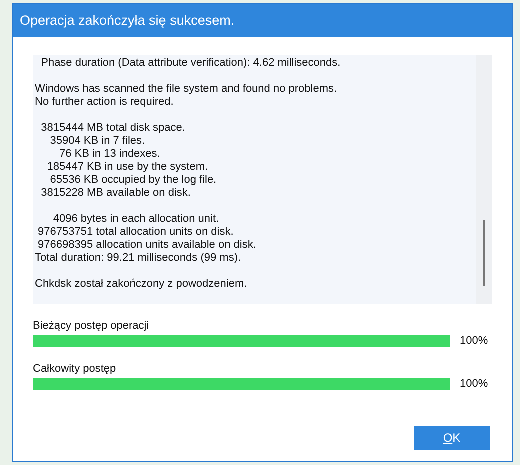 Image resolution: width=520 pixels, height=465 pixels. I want to click on log-line: No further action is required., so click(105, 102).